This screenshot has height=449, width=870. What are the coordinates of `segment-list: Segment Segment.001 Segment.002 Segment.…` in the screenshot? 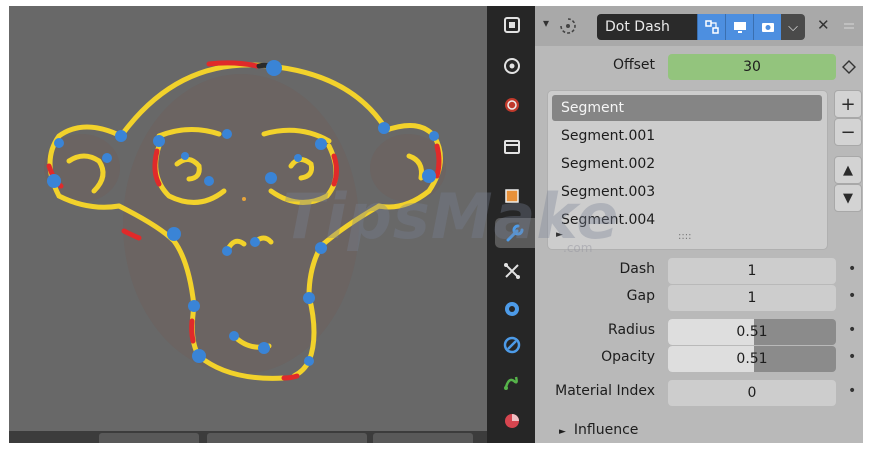 It's located at (687, 170).